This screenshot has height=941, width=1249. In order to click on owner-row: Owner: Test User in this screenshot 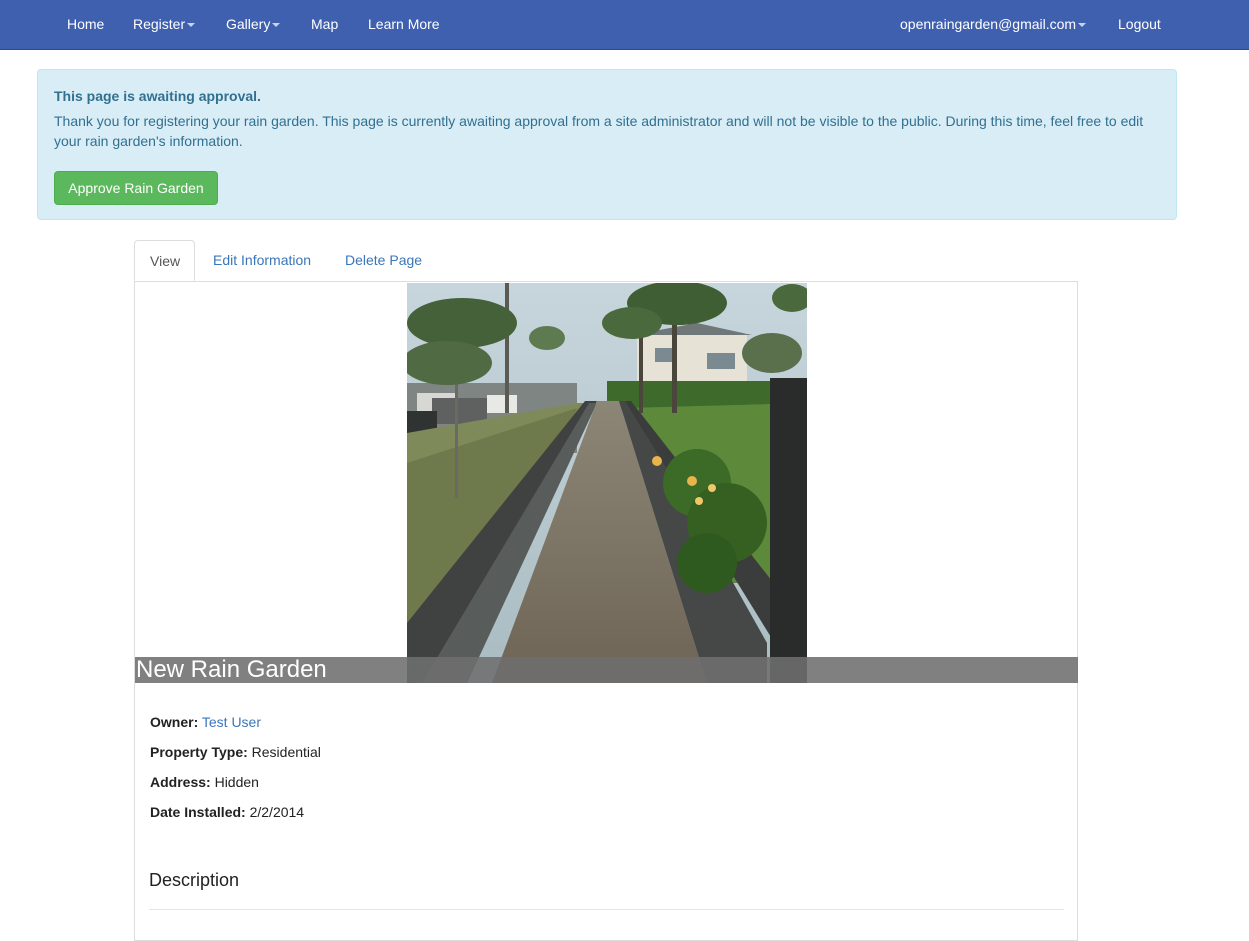, I will do `click(205, 722)`.